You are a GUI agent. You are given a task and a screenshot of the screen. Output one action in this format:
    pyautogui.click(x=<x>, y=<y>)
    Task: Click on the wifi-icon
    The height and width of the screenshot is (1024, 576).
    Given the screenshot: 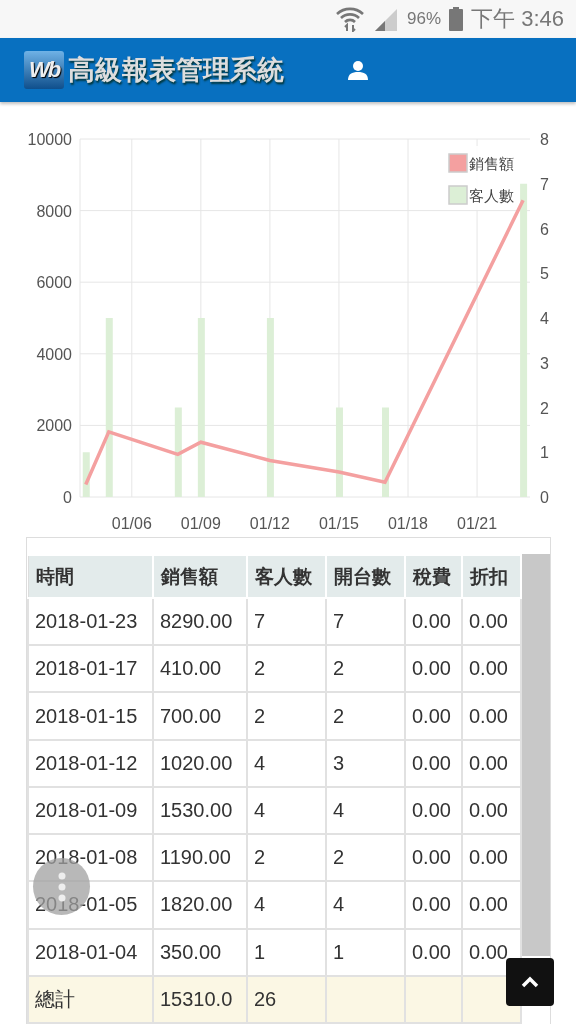 What is the action you would take?
    pyautogui.click(x=350, y=19)
    